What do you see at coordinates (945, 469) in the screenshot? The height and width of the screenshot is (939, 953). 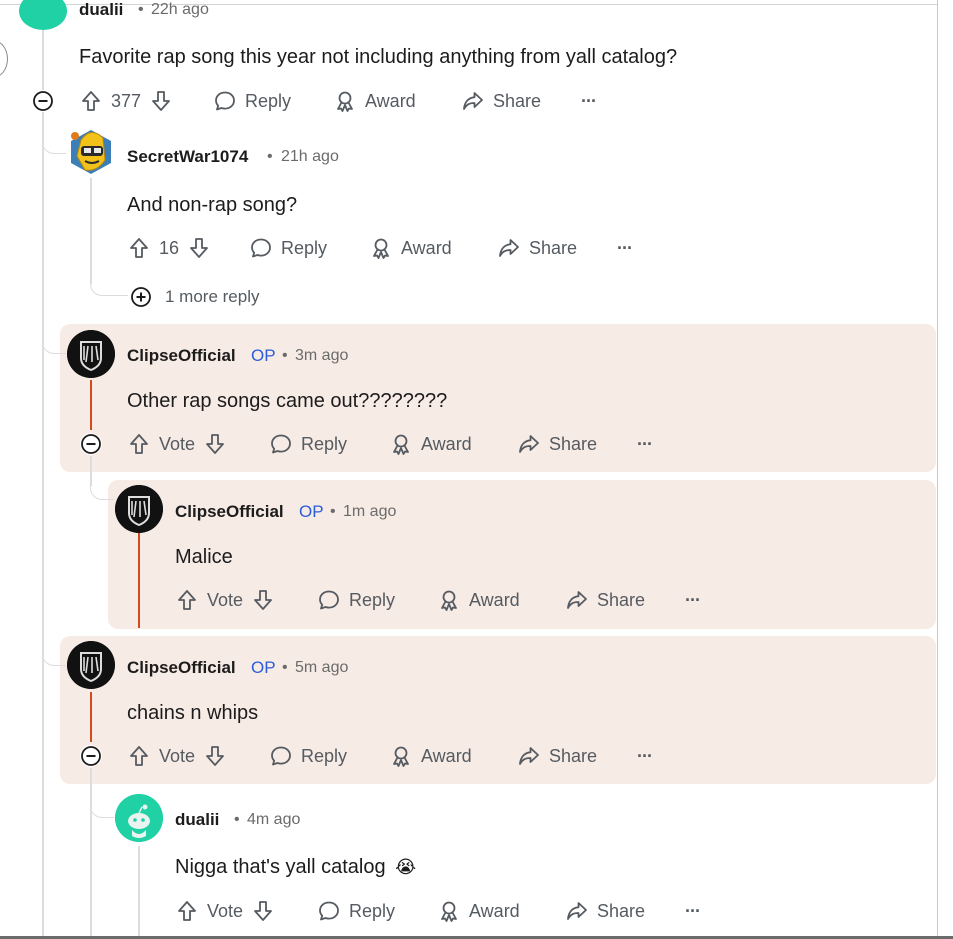 I see `window-right-border` at bounding box center [945, 469].